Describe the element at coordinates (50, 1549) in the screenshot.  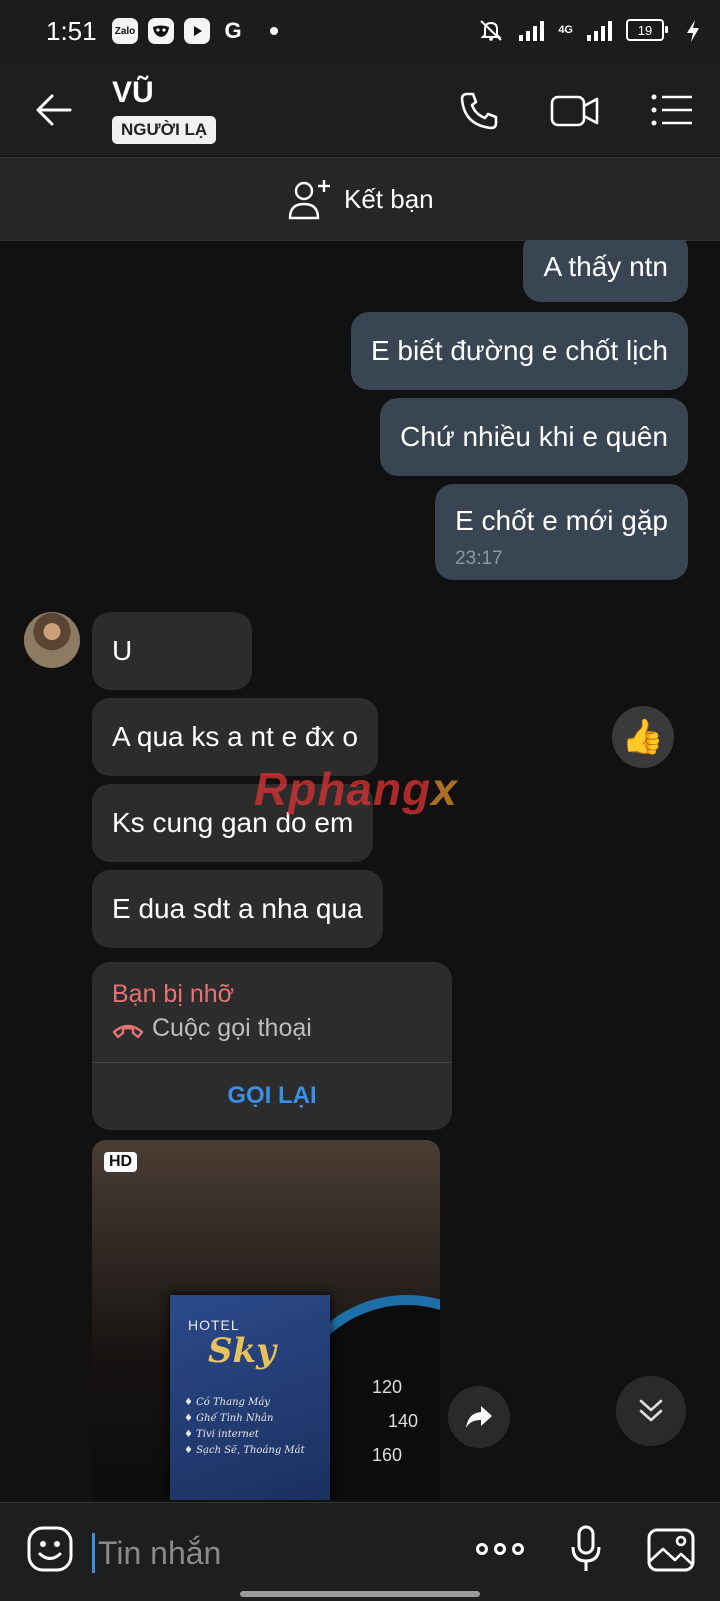
I see `emoji-icon` at that location.